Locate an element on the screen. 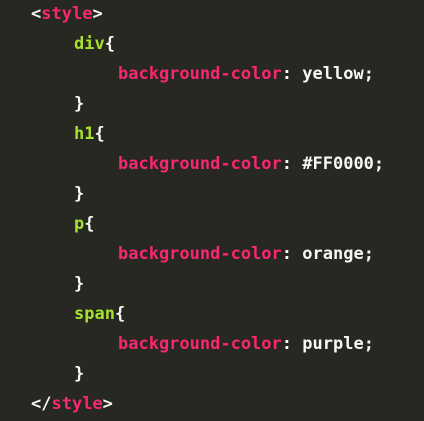  declaration-line: background-color: #FF0000; is located at coordinates (251, 164).